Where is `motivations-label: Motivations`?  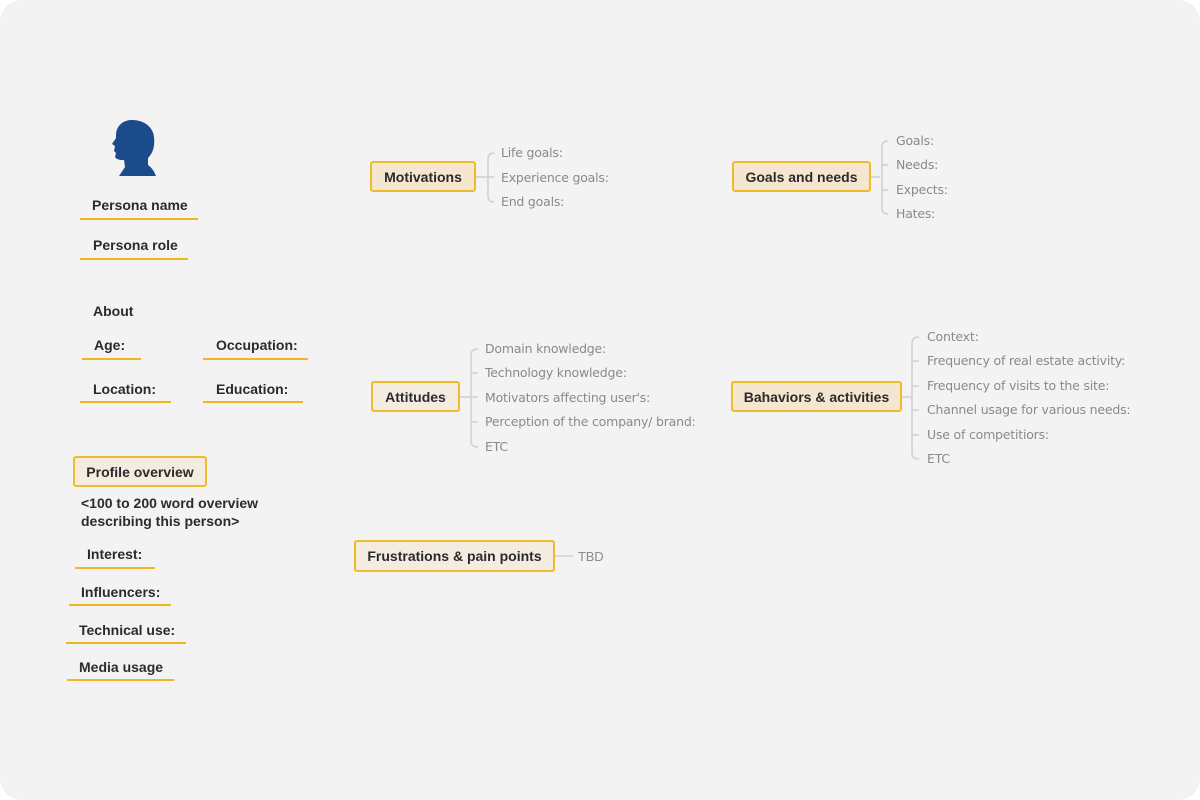
motivations-label: Motivations is located at coordinates (423, 176).